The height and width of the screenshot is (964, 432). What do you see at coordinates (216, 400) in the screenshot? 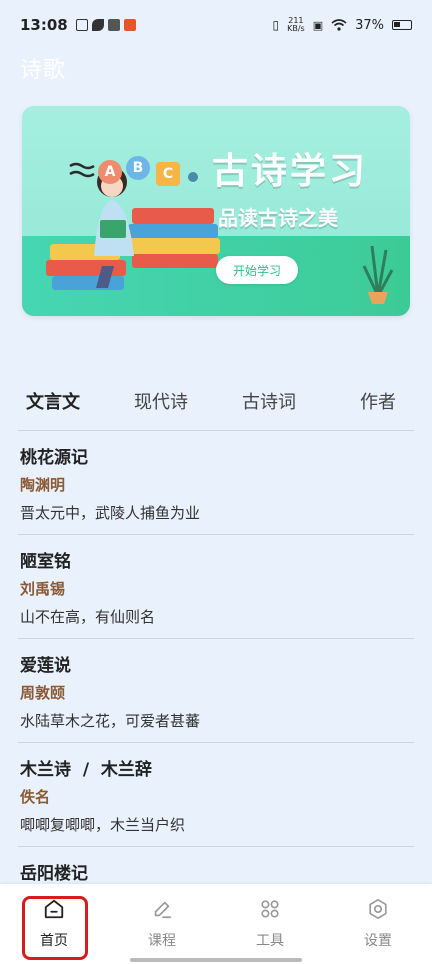
I see `category-tabs: 文言文 现代诗 古诗词 作者` at bounding box center [216, 400].